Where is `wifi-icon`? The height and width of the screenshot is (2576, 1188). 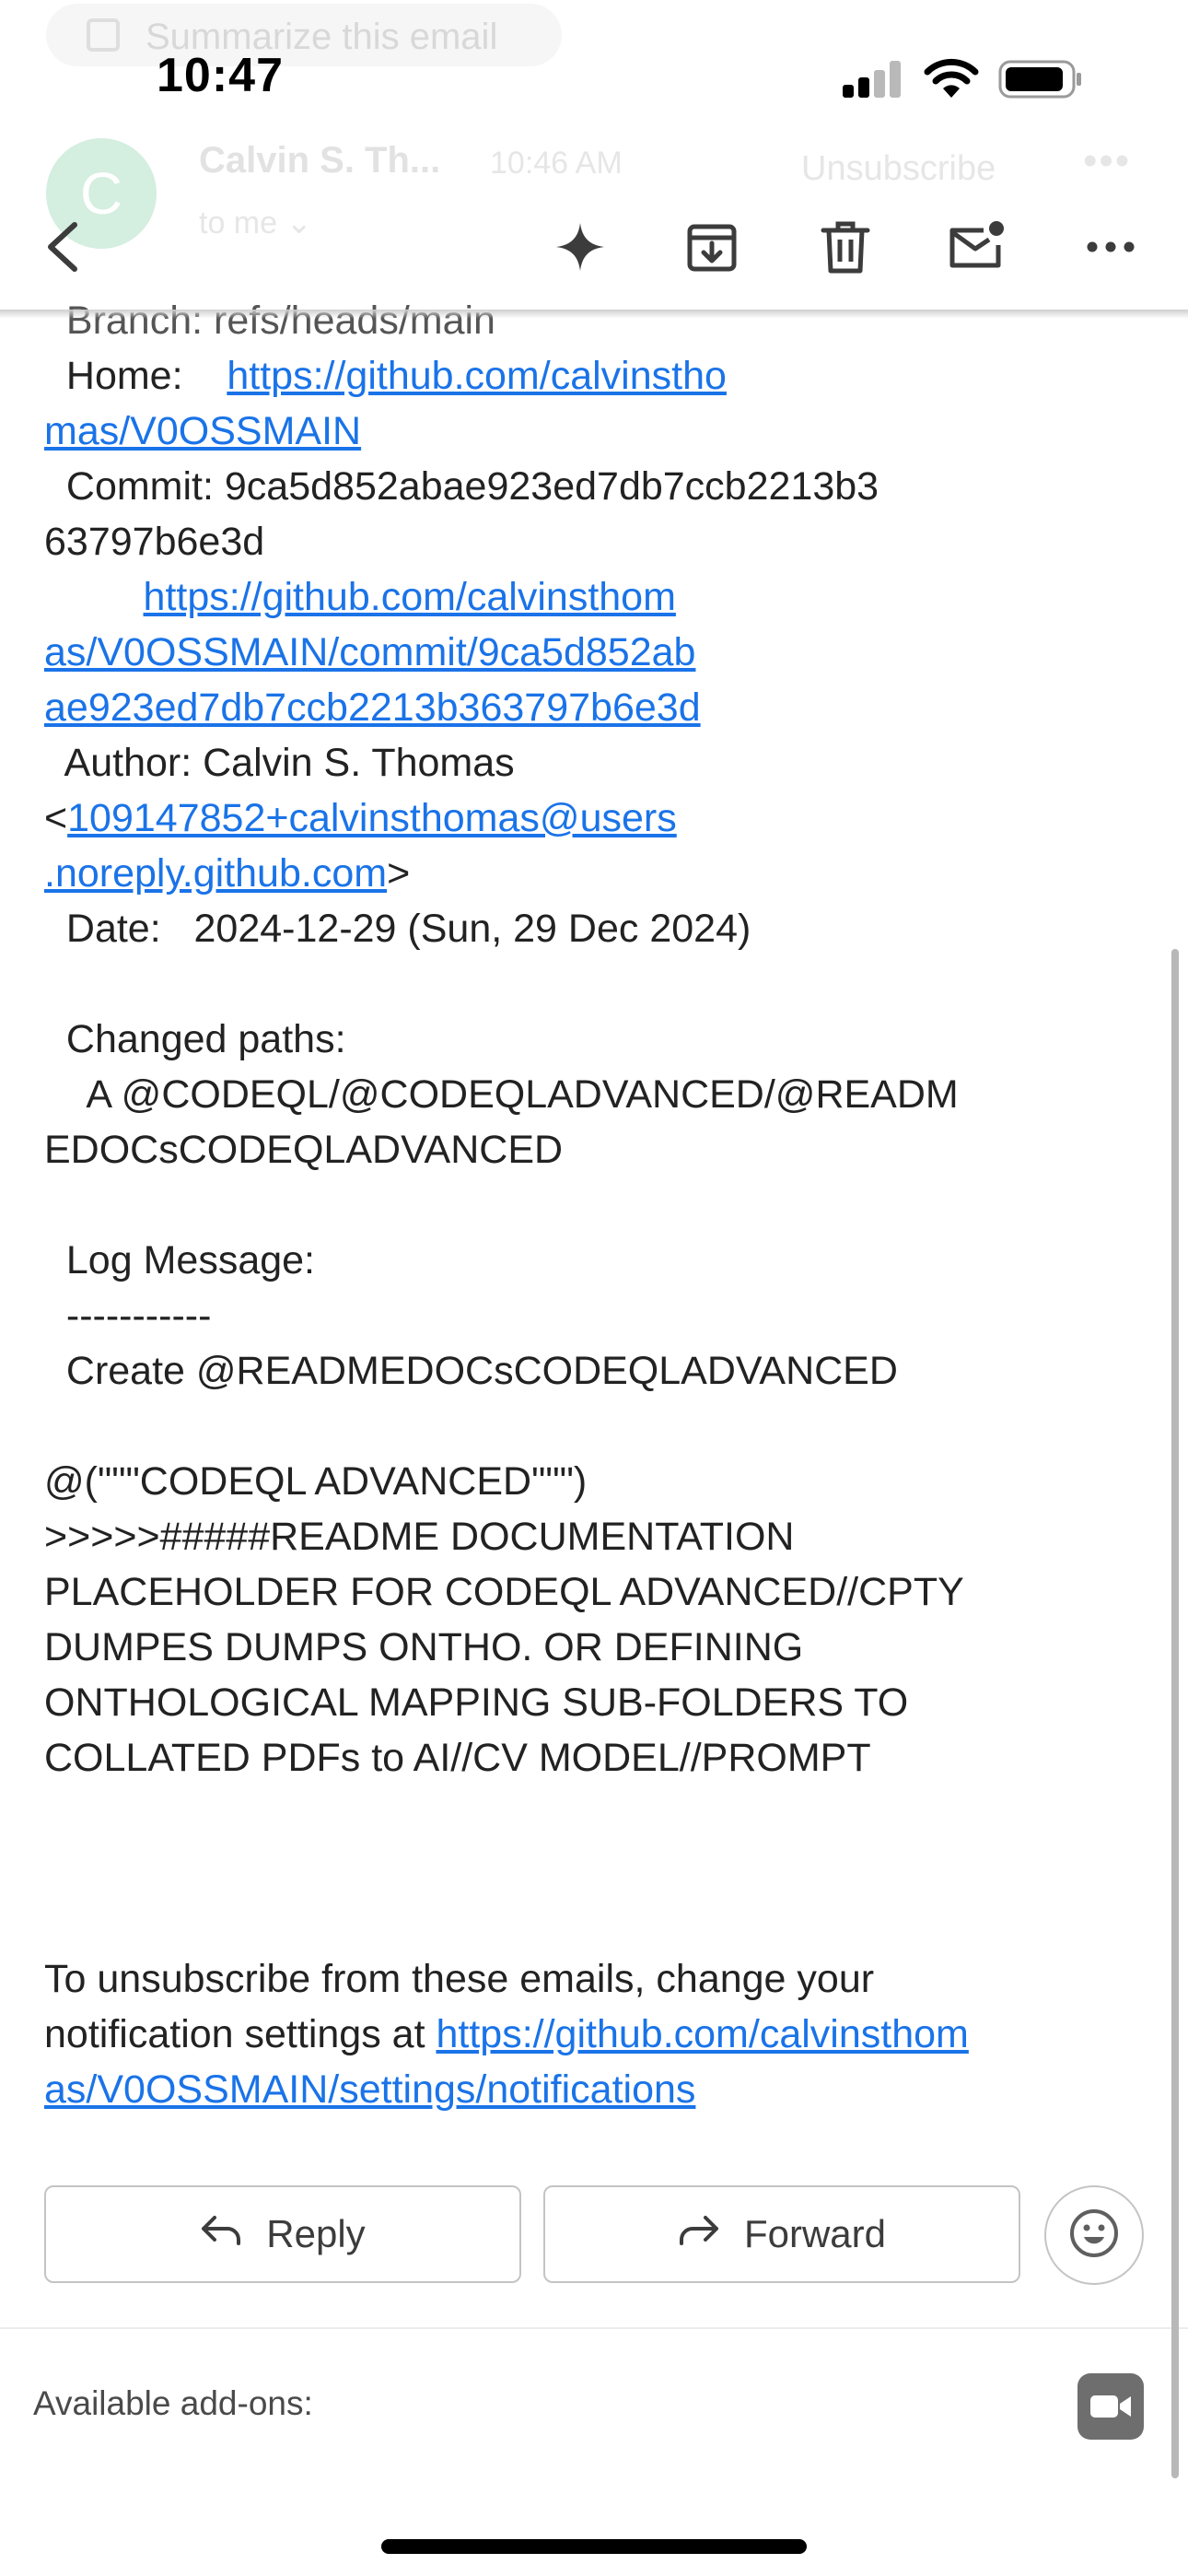
wifi-icon is located at coordinates (951, 78).